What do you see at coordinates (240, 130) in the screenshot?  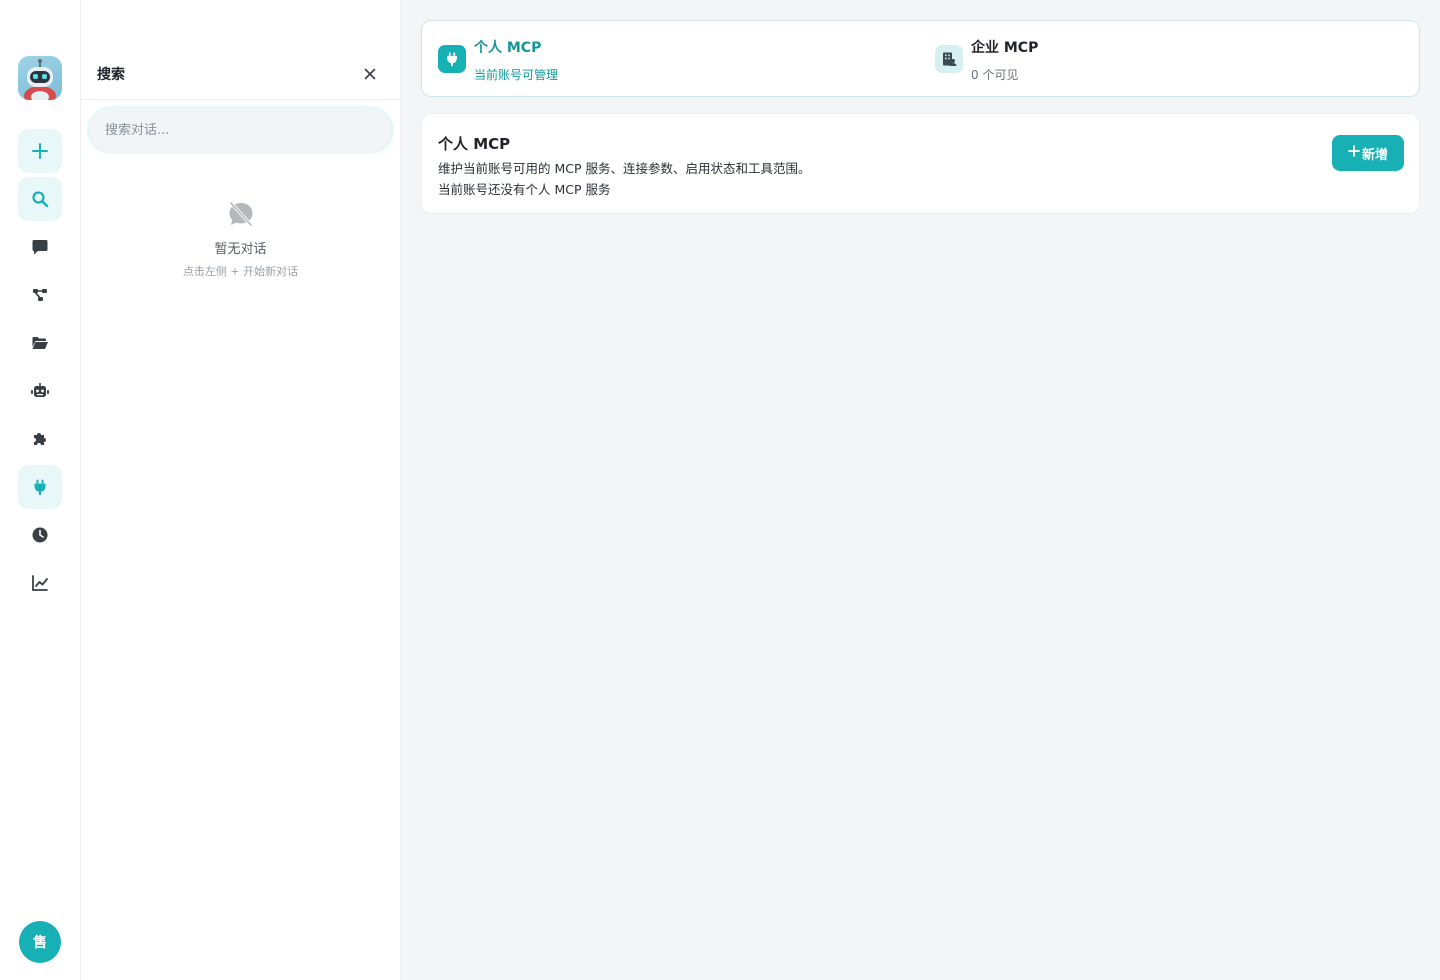 I see `search-input` at bounding box center [240, 130].